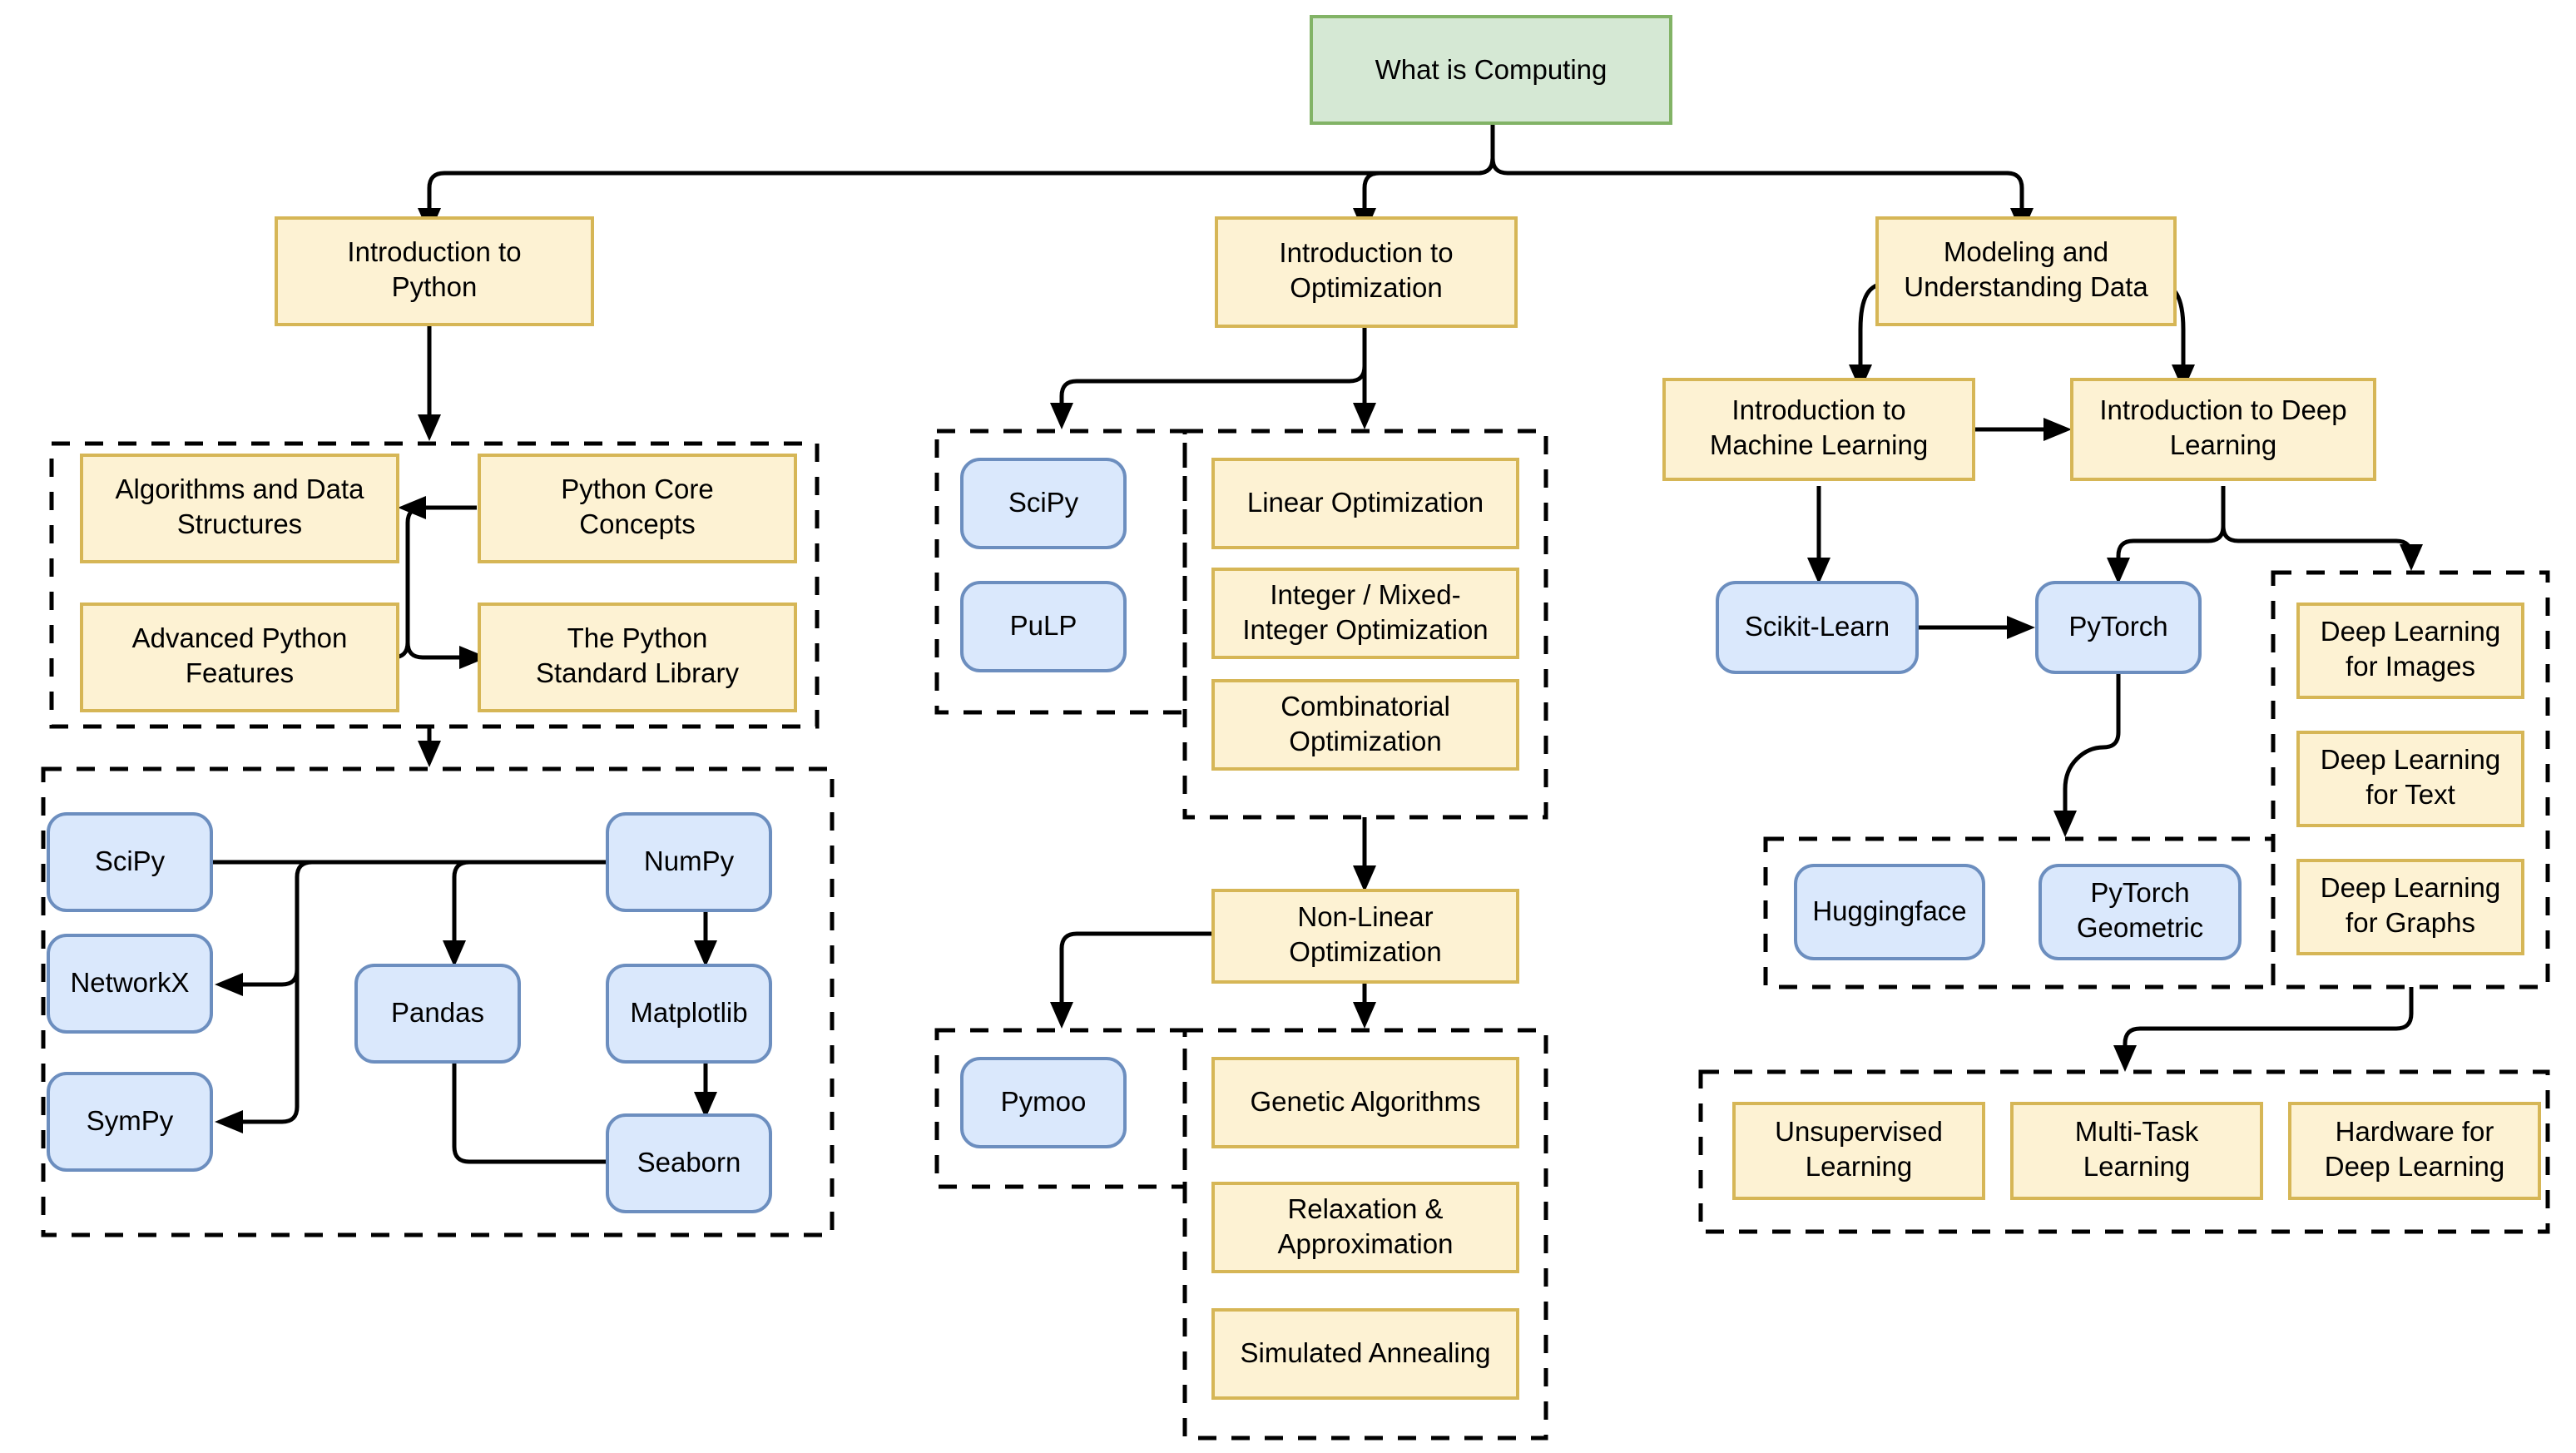 The height and width of the screenshot is (1453, 2576). I want to click on node-scipy-python: SciPy, so click(130, 862).